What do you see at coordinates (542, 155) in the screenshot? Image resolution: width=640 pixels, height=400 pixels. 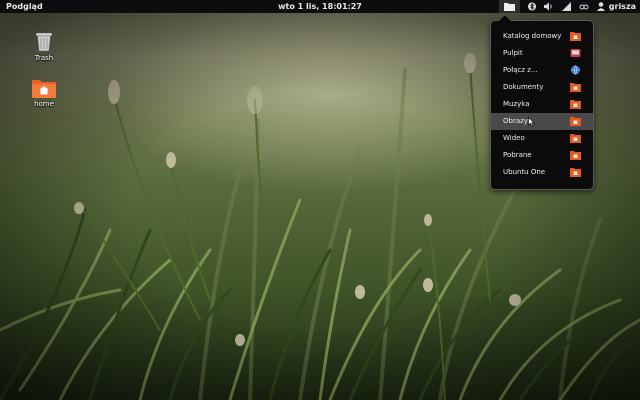 I see `places-menu-item: Pobrane` at bounding box center [542, 155].